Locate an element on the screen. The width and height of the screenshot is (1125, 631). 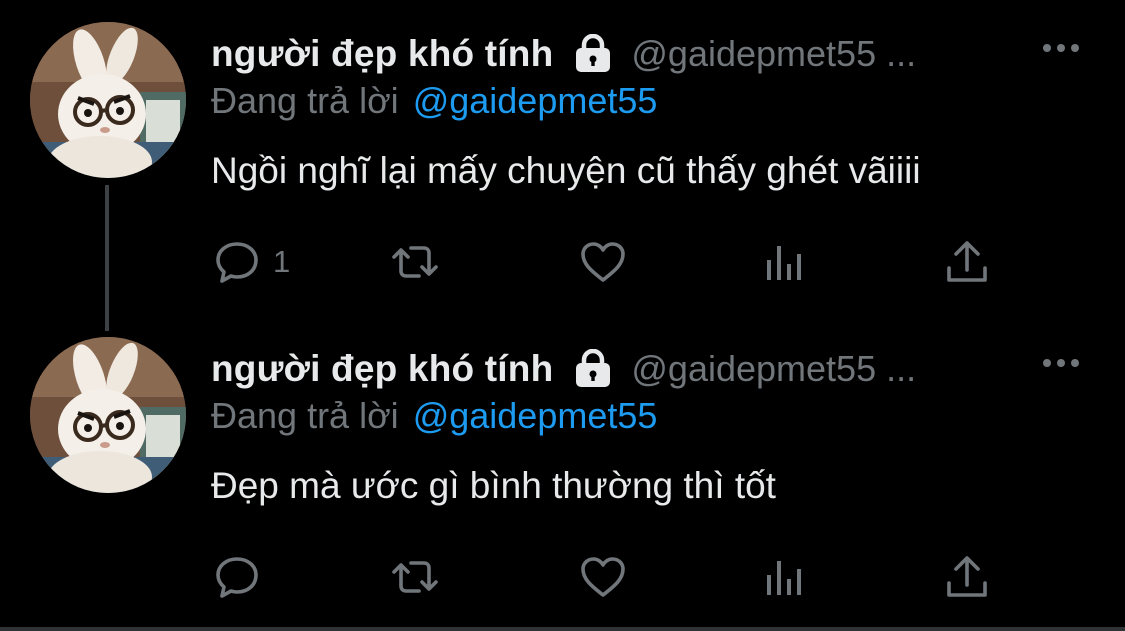
reply-count: 1 is located at coordinates (282, 261).